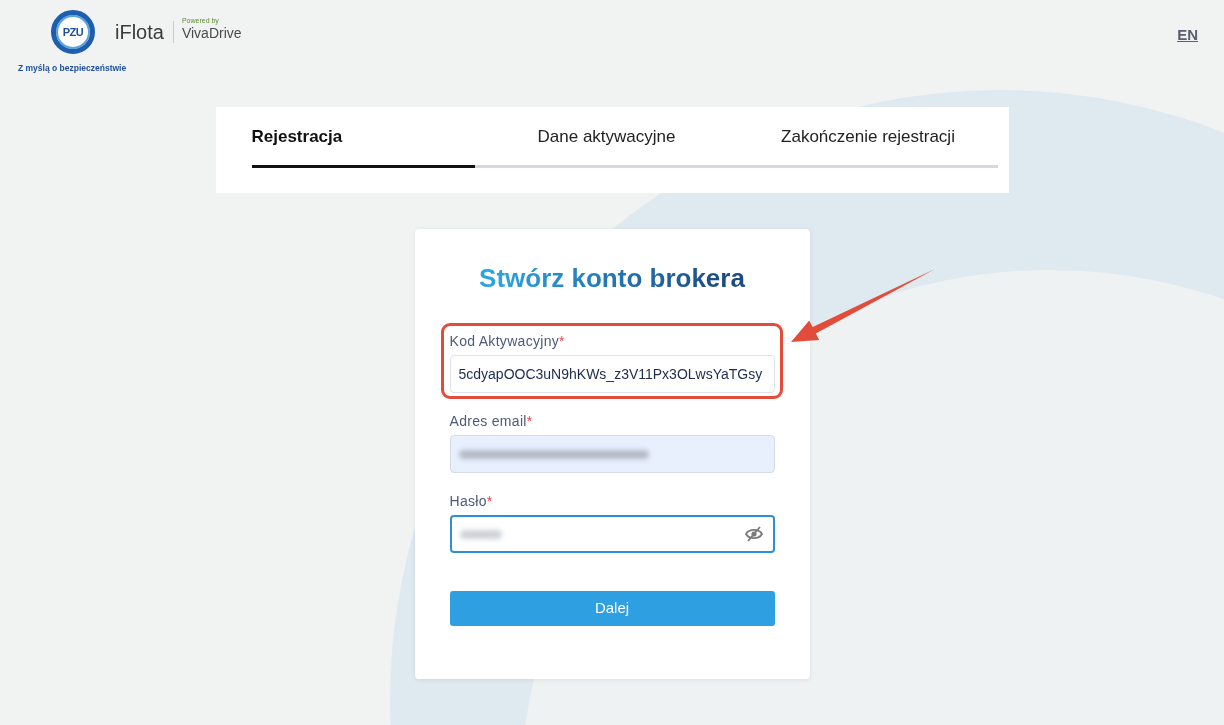 This screenshot has width=1224, height=725. Describe the element at coordinates (868, 137) in the screenshot. I see `step-tab: Zakończenie rejestracji` at that location.